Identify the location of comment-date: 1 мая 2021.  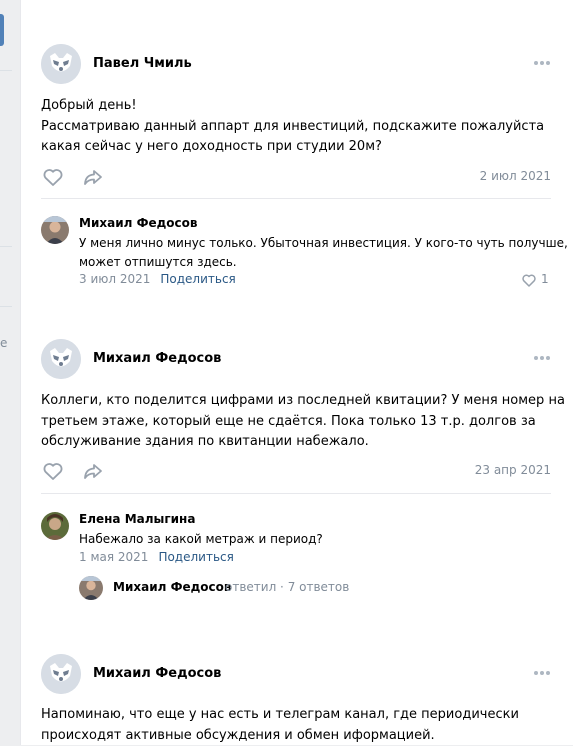
(113, 557).